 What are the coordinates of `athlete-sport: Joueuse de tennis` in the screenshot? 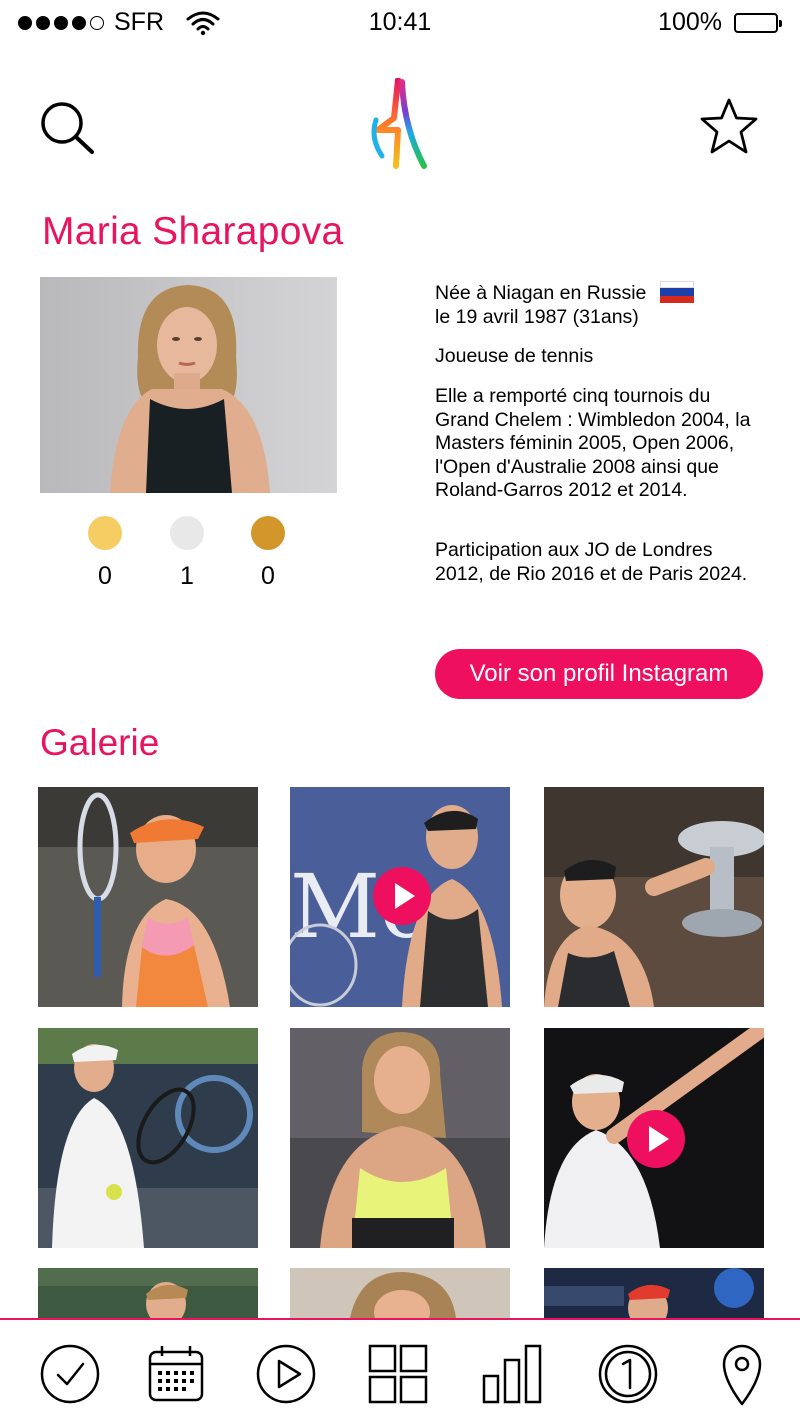 It's located at (514, 356).